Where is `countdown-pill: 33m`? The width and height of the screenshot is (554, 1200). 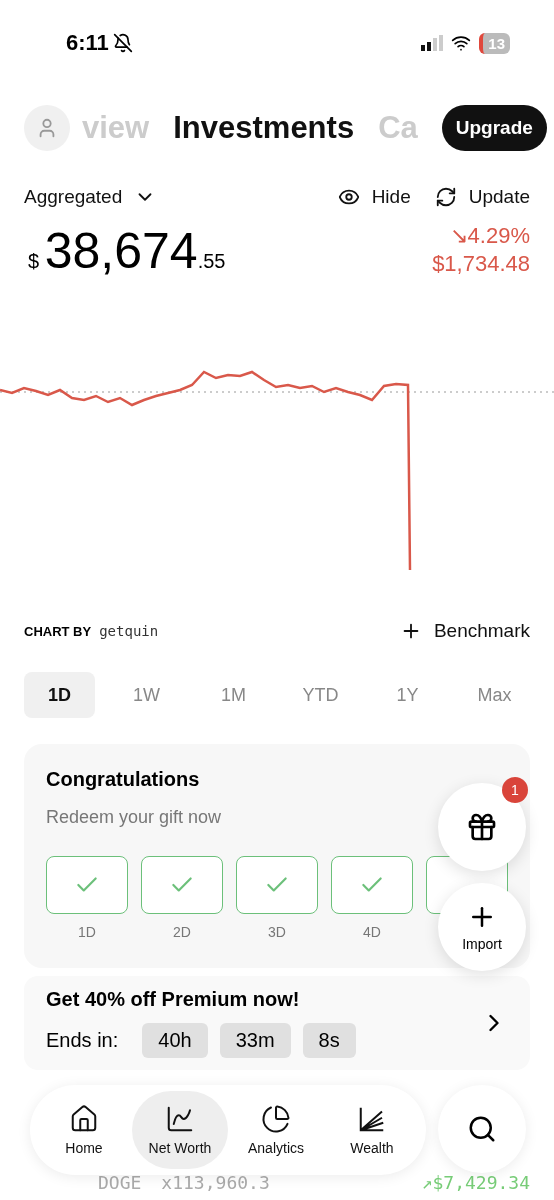 countdown-pill: 33m is located at coordinates (255, 1040).